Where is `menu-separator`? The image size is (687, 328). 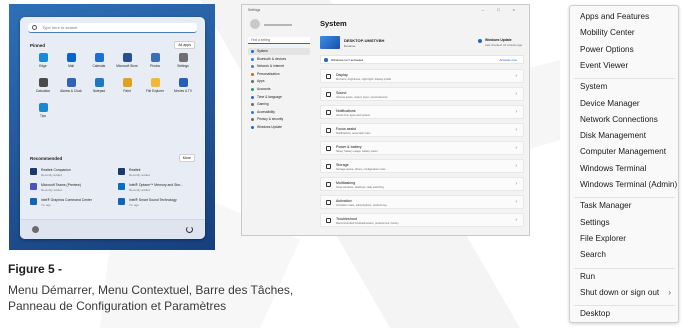
menu-separator is located at coordinates (624, 306).